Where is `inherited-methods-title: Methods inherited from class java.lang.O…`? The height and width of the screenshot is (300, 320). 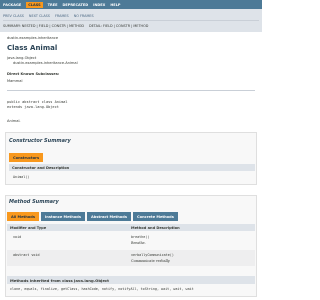
inherited-methods-title: Methods inherited from class java.lang.O… is located at coordinates (131, 280).